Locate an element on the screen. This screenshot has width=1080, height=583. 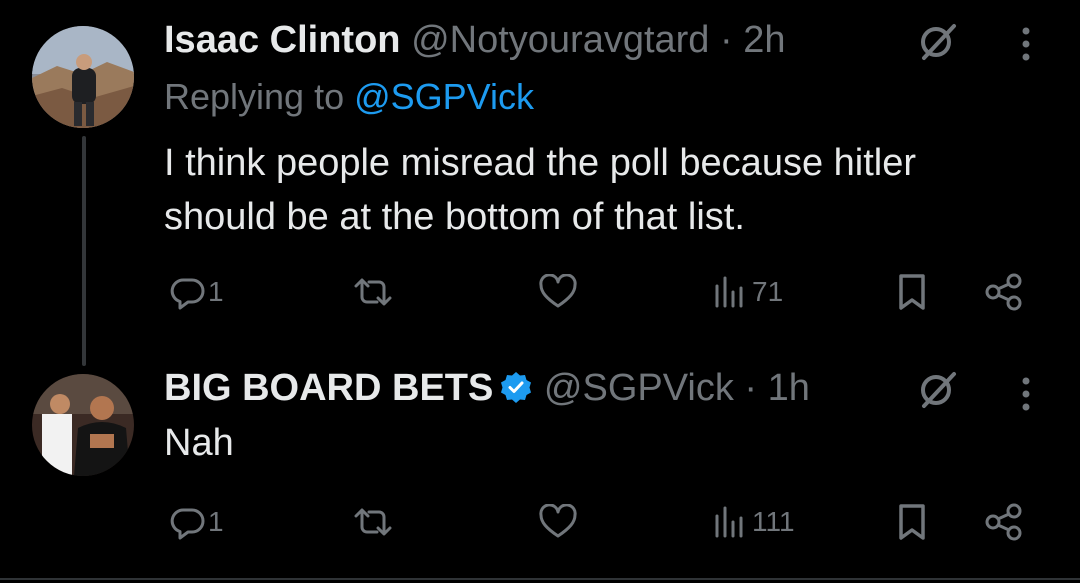
timestamp: 2h is located at coordinates (764, 40).